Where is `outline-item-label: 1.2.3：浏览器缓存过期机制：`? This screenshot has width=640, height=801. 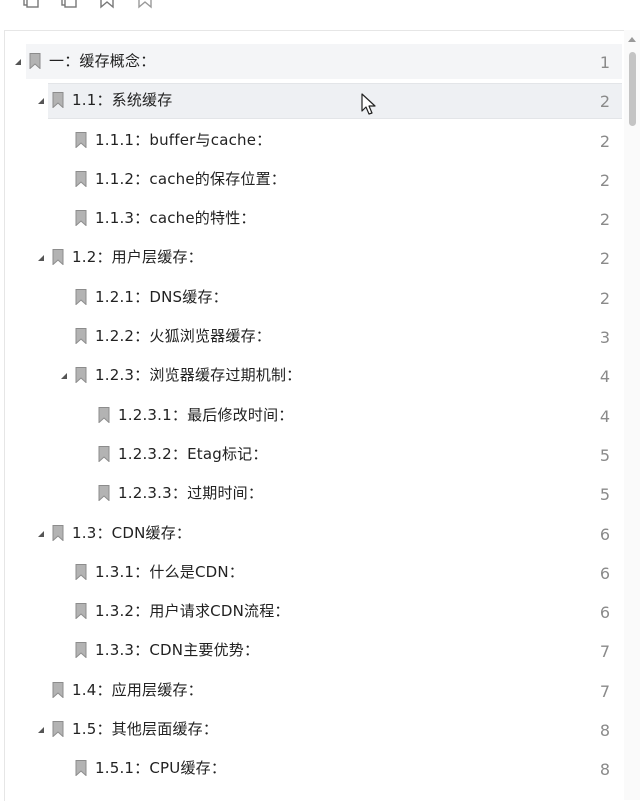
outline-item-label: 1.2.3：浏览器缓存过期机制： is located at coordinates (198, 375).